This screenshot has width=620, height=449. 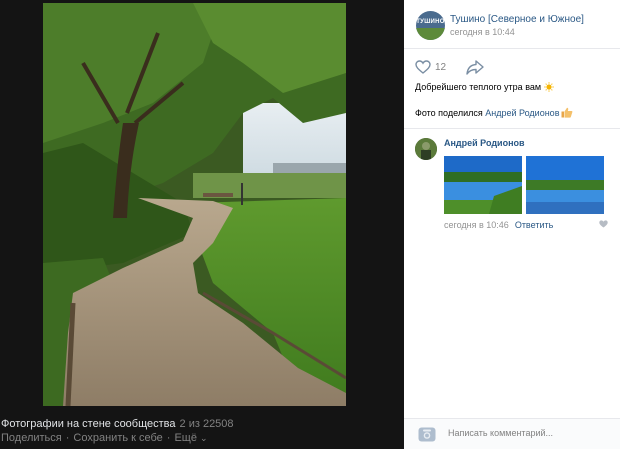 I want to click on share-link: Поделиться, so click(x=31, y=438).